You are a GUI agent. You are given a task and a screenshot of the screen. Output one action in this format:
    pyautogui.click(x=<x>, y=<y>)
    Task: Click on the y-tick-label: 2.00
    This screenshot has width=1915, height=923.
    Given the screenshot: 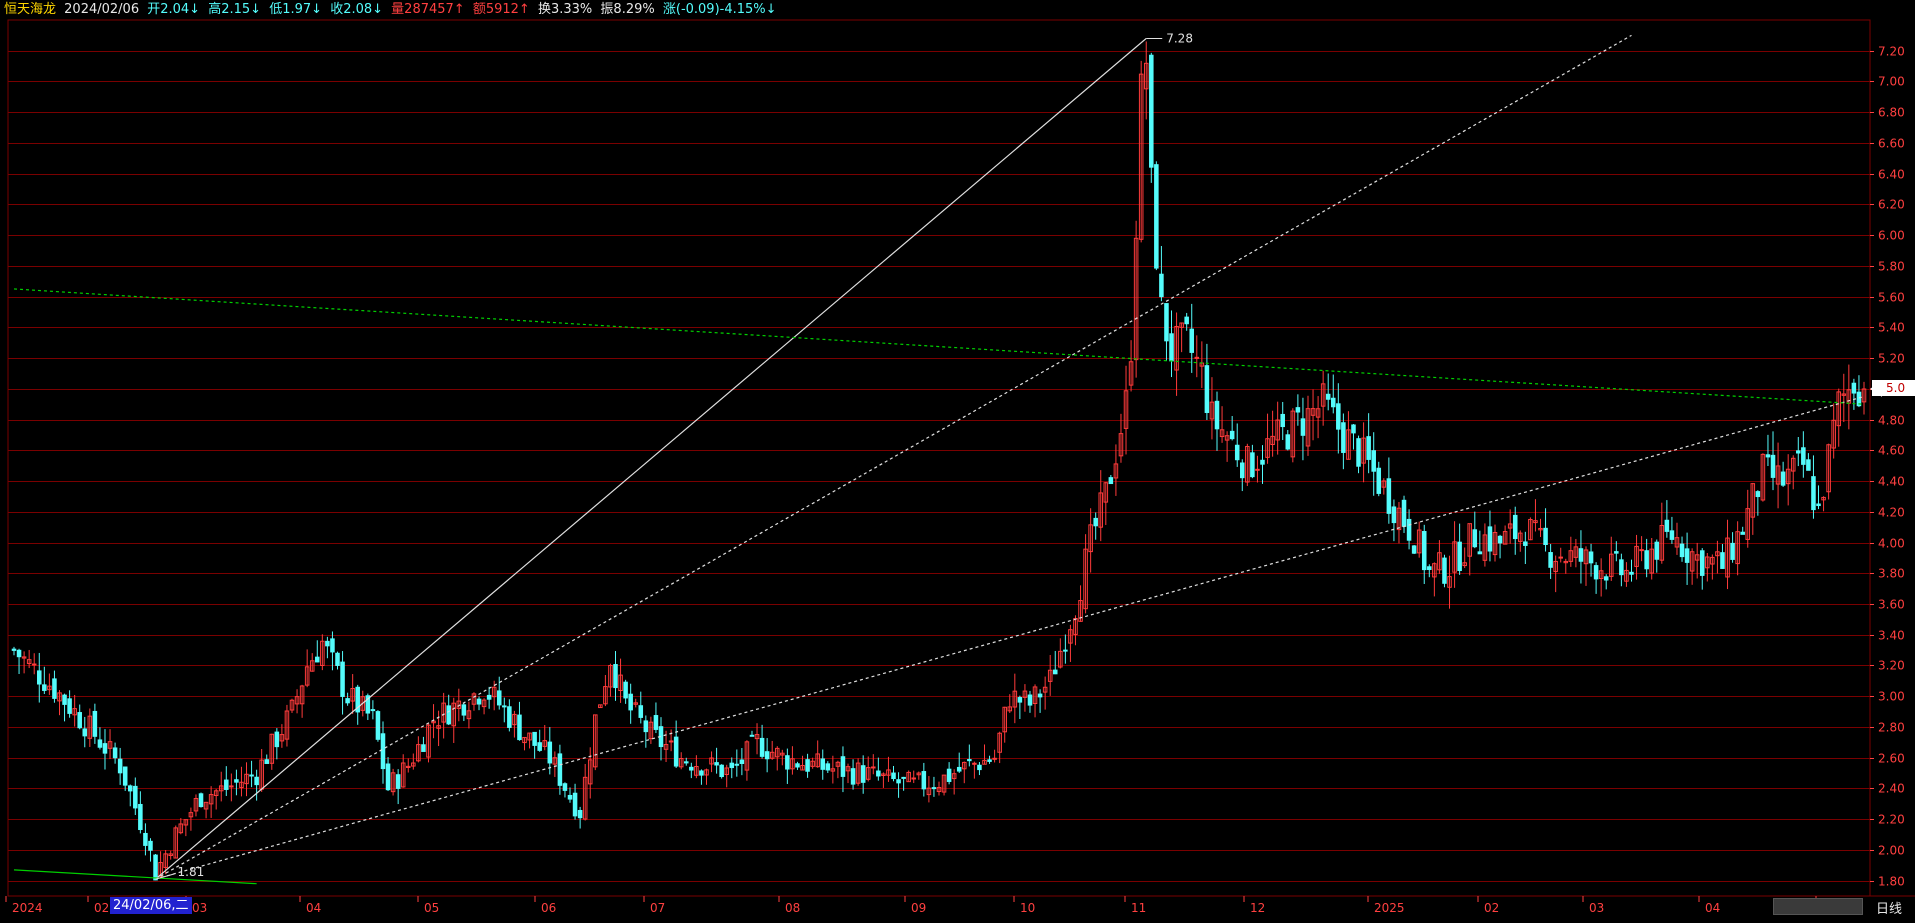 What is the action you would take?
    pyautogui.click(x=1891, y=851)
    